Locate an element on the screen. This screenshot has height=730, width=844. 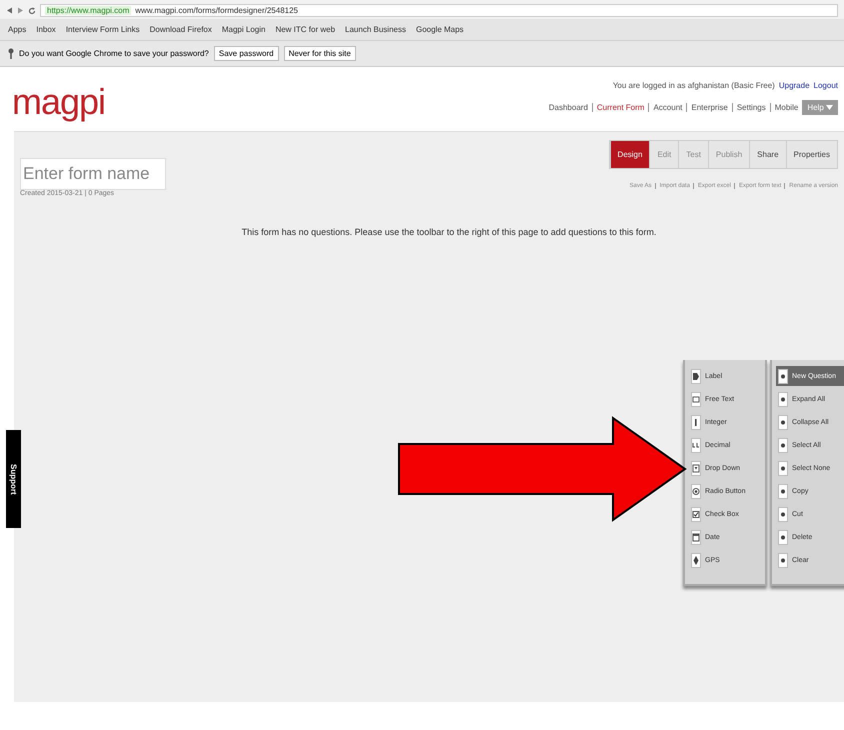
tab: Design is located at coordinates (630, 154).